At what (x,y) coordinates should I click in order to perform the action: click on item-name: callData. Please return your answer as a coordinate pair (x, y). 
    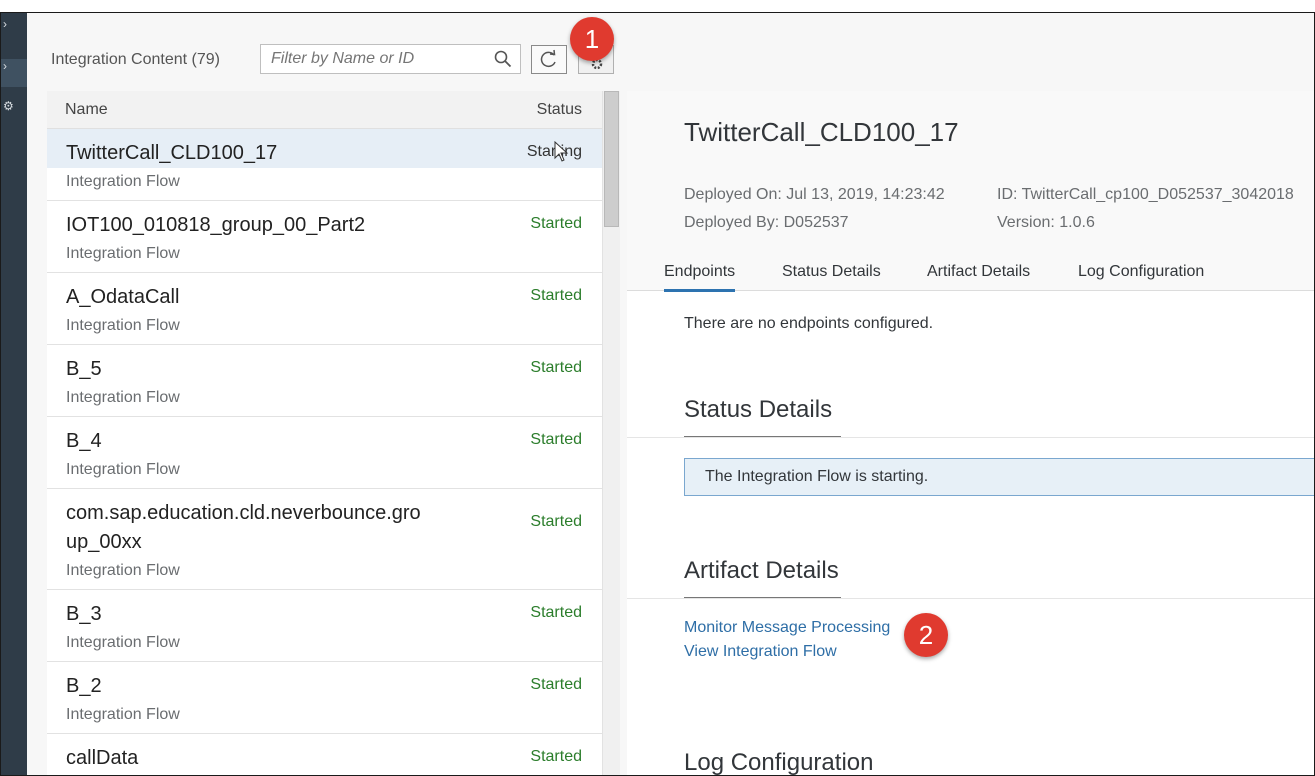
    Looking at the image, I should click on (102, 758).